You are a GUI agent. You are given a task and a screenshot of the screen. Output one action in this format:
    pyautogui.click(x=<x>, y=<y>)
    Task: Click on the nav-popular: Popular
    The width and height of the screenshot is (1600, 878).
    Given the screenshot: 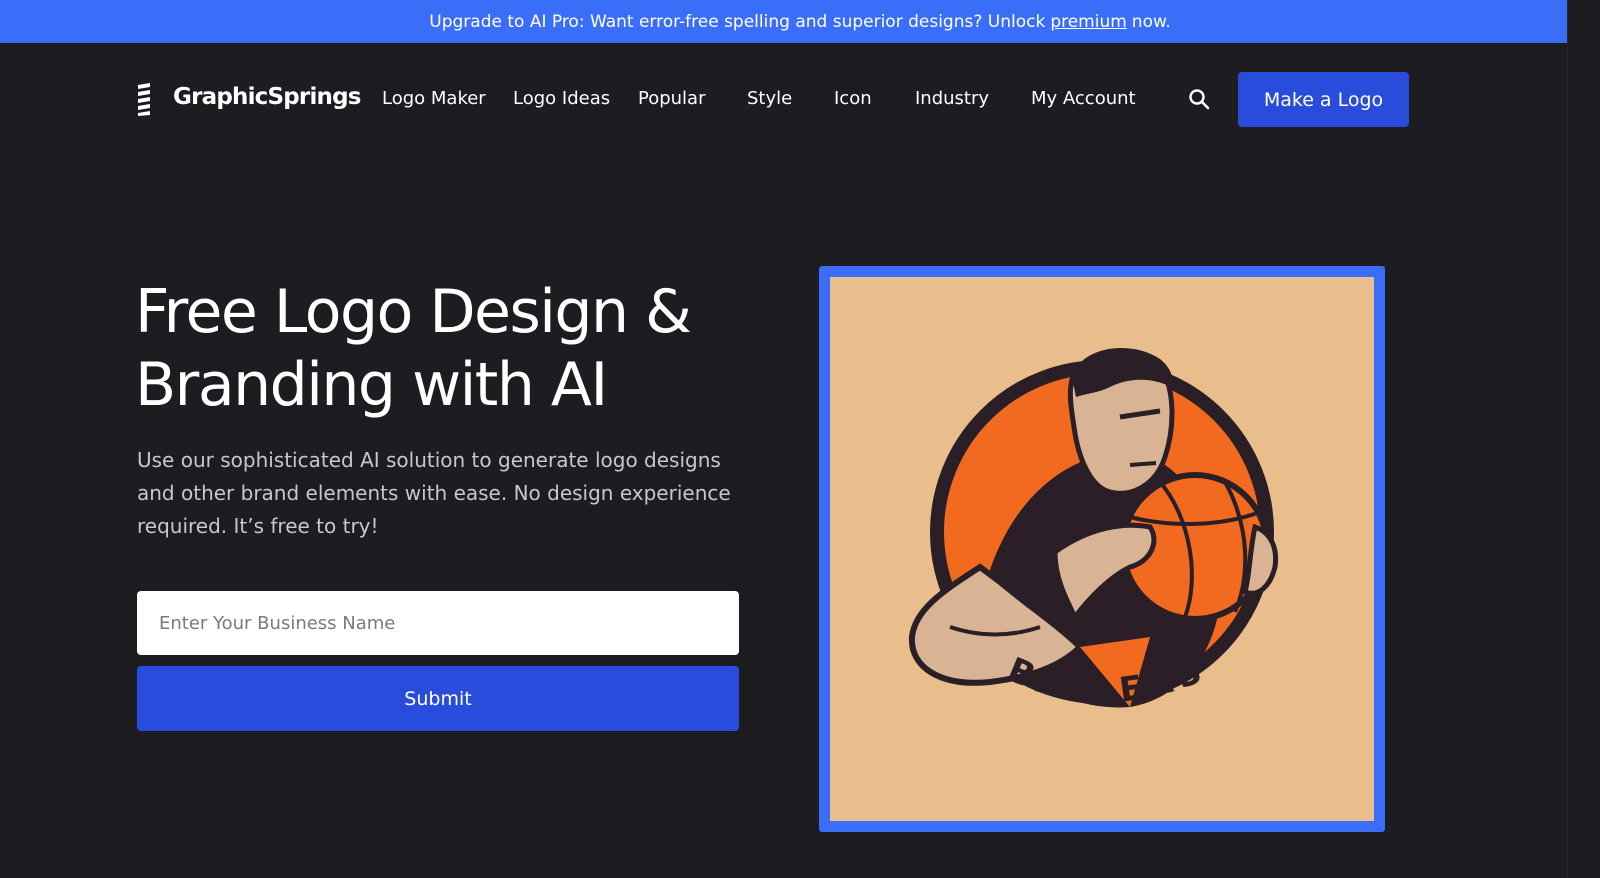 What is the action you would take?
    pyautogui.click(x=672, y=98)
    